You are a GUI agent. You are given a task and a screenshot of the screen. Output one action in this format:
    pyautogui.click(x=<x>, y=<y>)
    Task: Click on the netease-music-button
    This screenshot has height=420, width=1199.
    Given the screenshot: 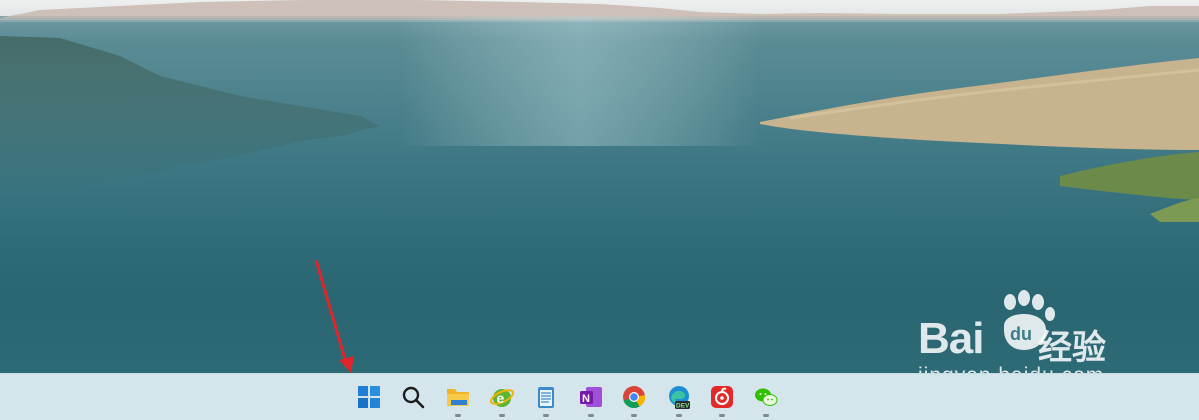 What is the action you would take?
    pyautogui.click(x=722, y=399)
    